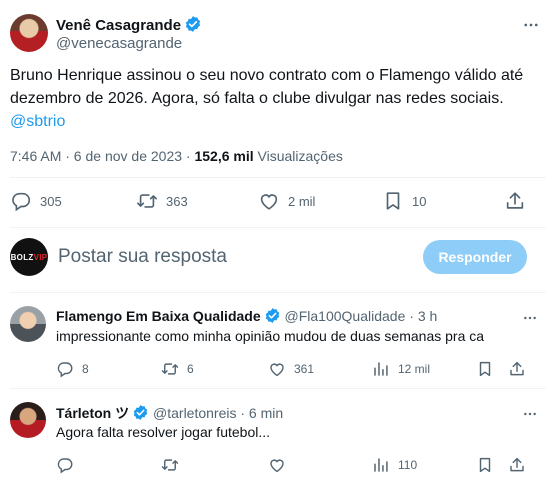 This screenshot has width=556, height=489. I want to click on bookmark-button: 10, so click(404, 201).